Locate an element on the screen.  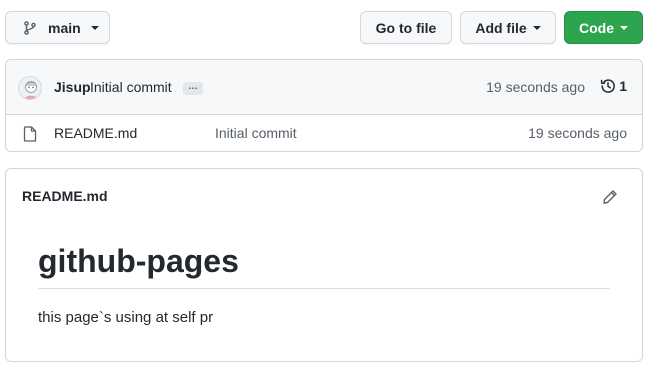
readme-paragraph: this page`s using at self pr is located at coordinates (126, 317).